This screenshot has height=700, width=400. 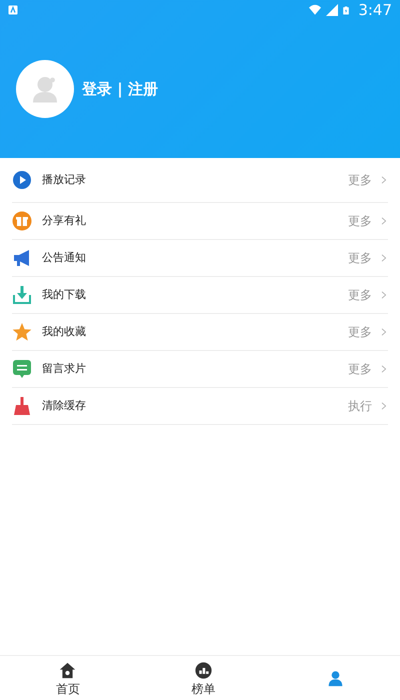 What do you see at coordinates (346, 10) in the screenshot?
I see `battery-icon` at bounding box center [346, 10].